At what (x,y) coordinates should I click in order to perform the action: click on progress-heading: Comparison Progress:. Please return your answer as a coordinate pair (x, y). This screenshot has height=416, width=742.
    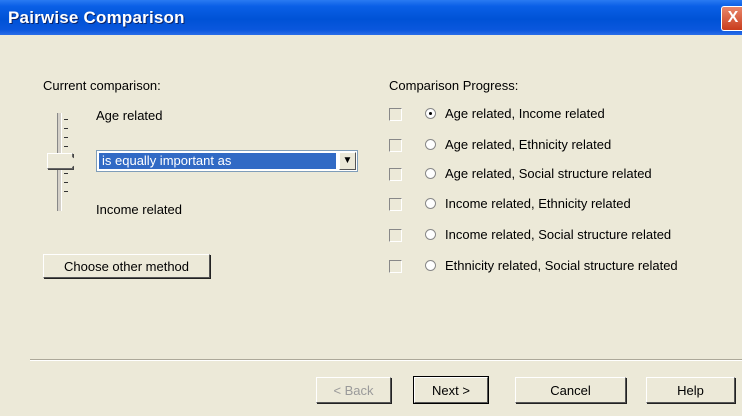
    Looking at the image, I should click on (454, 85).